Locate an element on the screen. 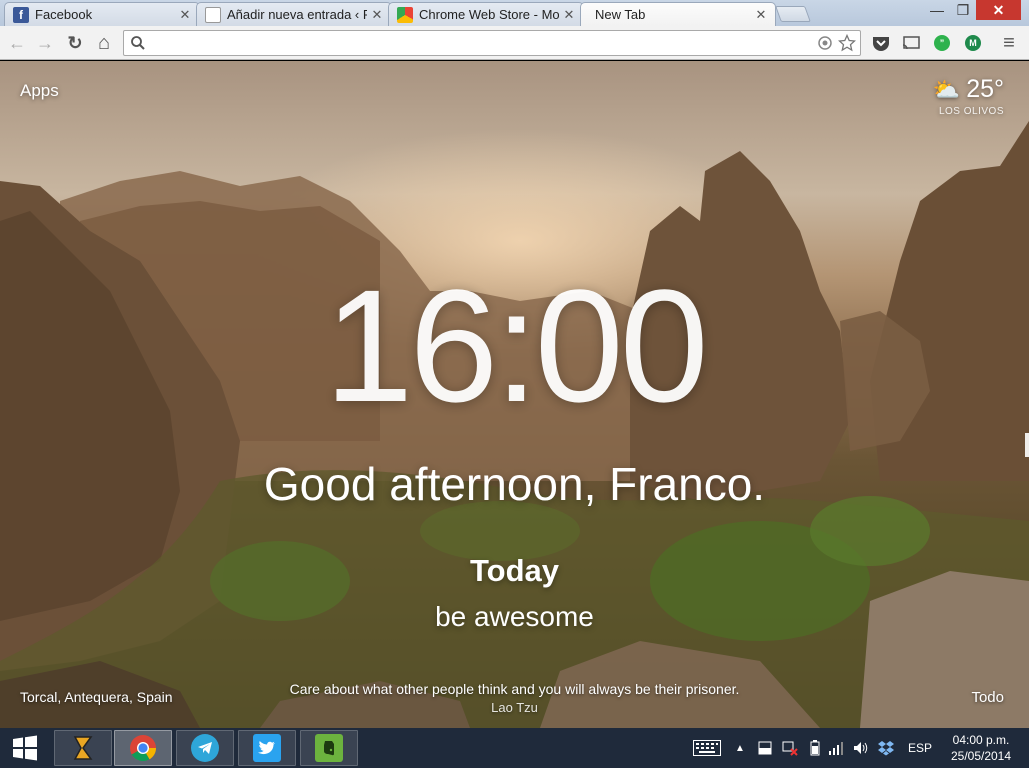  telegram-icon is located at coordinates (205, 748).